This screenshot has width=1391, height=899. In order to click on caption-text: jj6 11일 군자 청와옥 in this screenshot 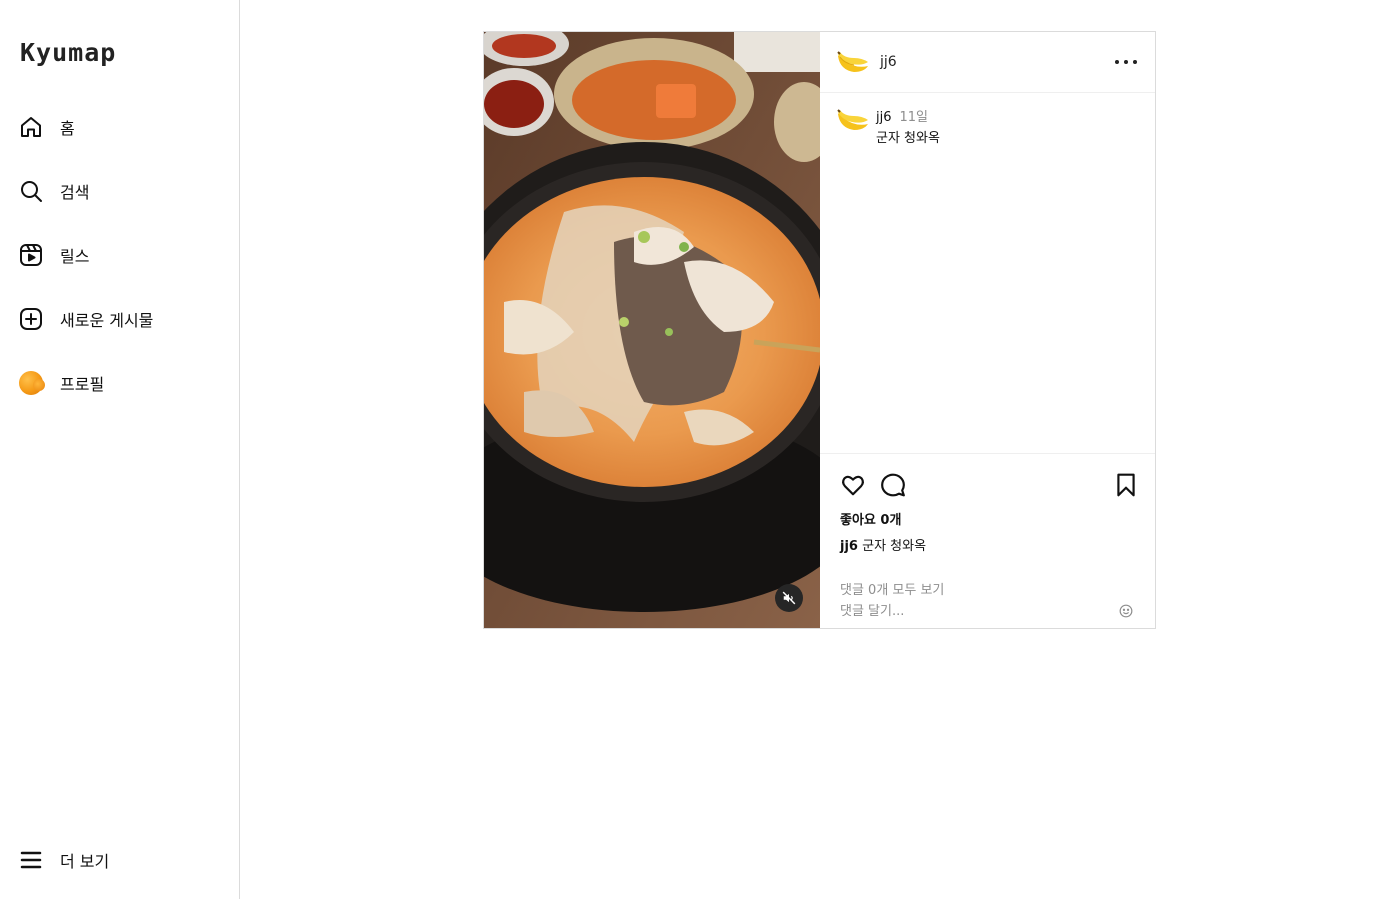, I will do `click(908, 126)`.